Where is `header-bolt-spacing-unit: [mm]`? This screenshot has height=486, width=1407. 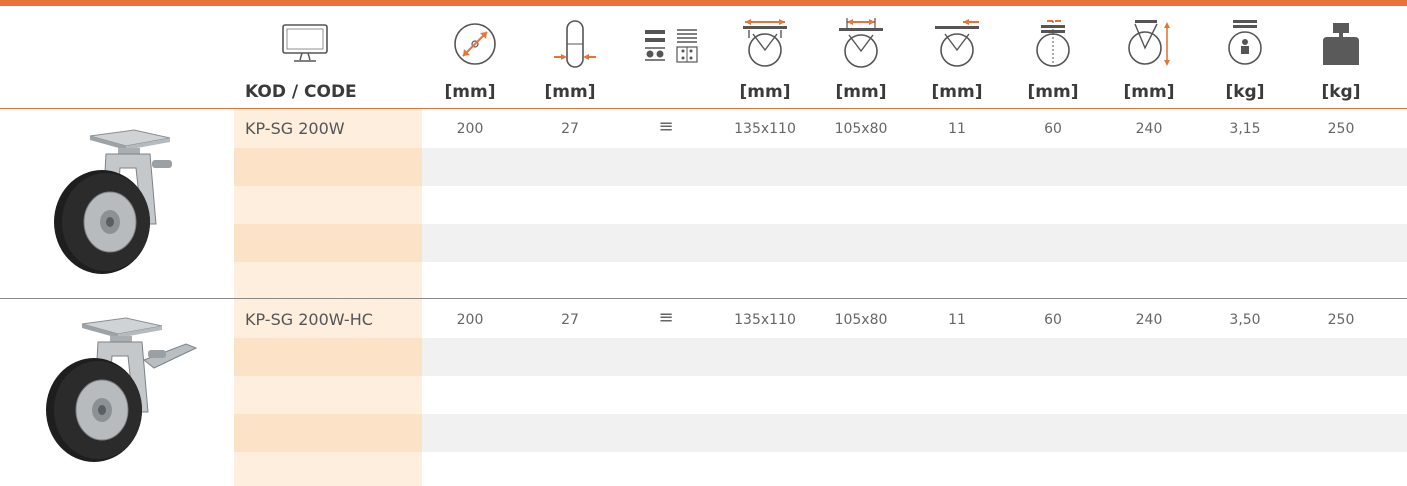
header-bolt-spacing-unit: [mm] is located at coordinates (861, 92).